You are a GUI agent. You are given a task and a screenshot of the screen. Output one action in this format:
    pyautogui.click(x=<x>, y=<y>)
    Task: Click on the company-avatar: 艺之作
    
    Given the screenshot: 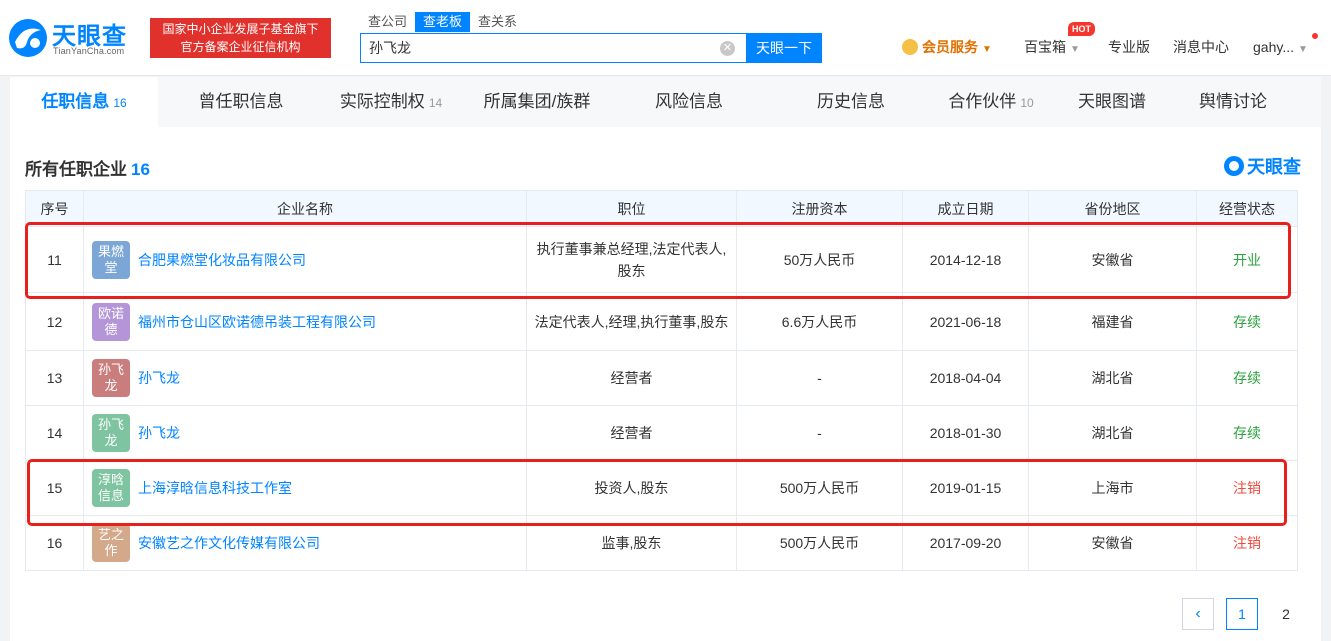 What is the action you would take?
    pyautogui.click(x=111, y=543)
    